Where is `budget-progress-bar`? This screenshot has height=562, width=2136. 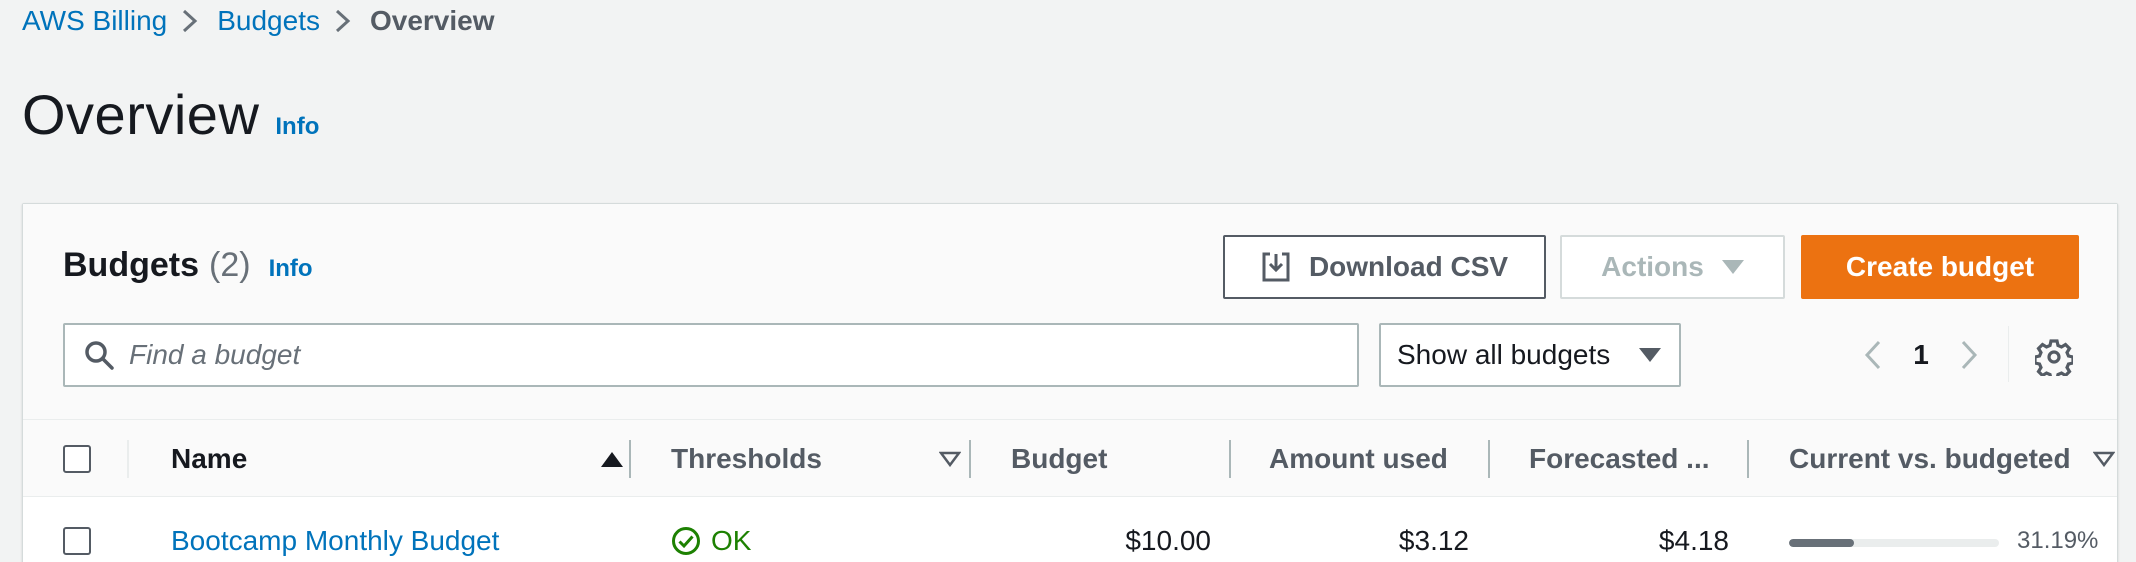
budget-progress-bar is located at coordinates (1894, 543).